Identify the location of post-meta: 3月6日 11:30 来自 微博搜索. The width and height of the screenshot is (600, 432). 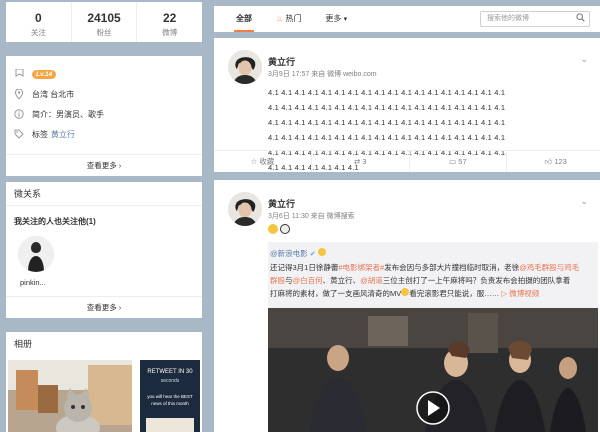
(311, 216).